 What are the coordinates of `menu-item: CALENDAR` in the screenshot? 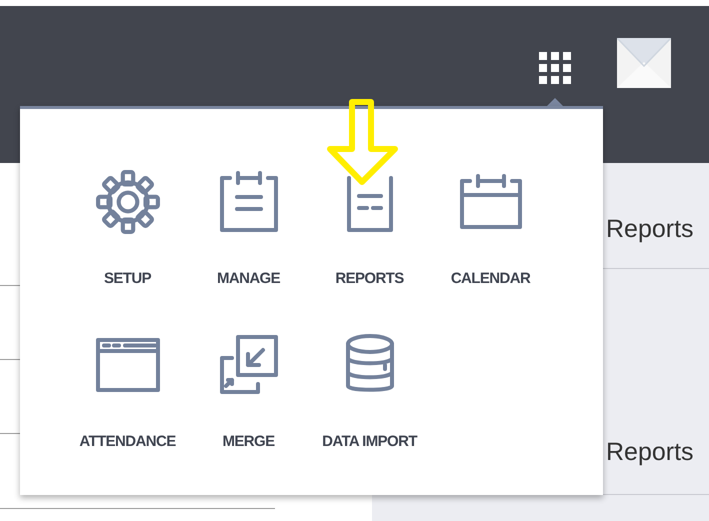 It's located at (490, 227).